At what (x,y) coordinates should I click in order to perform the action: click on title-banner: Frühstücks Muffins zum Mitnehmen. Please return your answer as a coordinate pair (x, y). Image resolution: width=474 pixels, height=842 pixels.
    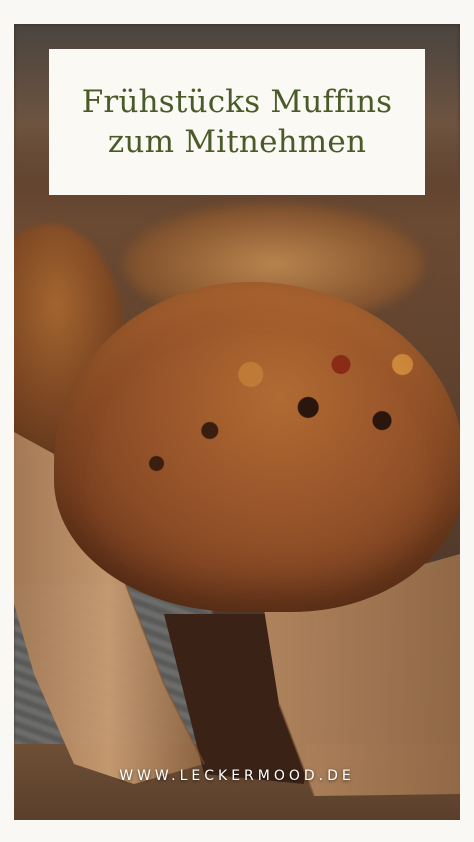
    Looking at the image, I should click on (237, 122).